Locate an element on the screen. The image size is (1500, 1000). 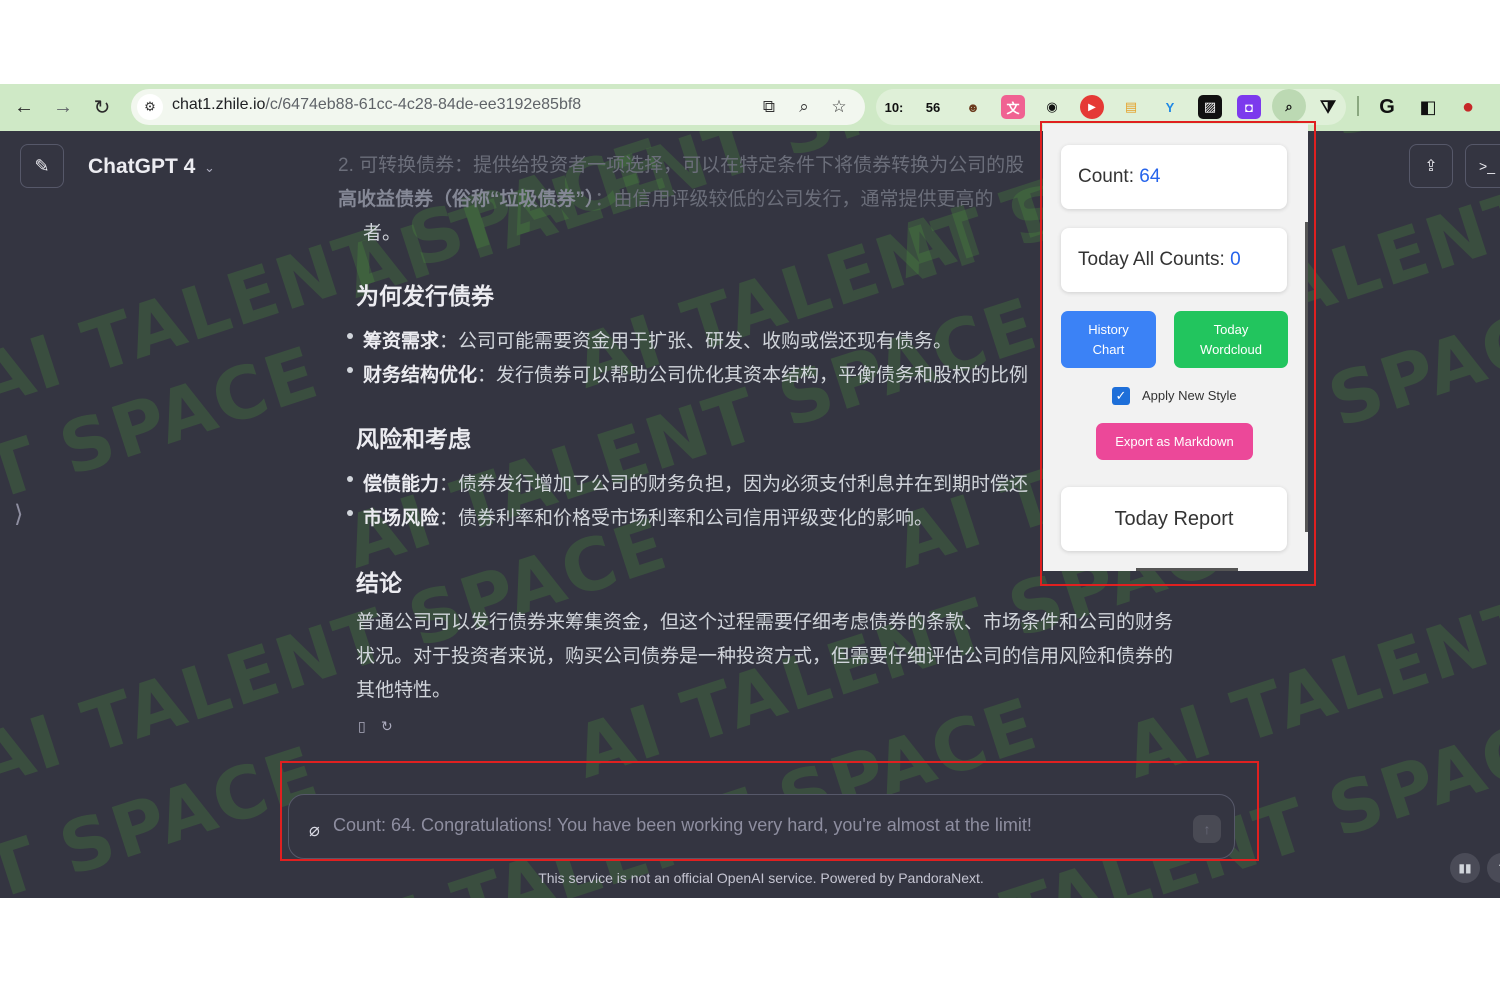
extensions-puzzle-icon: ⧩ is located at coordinates (1328, 107).